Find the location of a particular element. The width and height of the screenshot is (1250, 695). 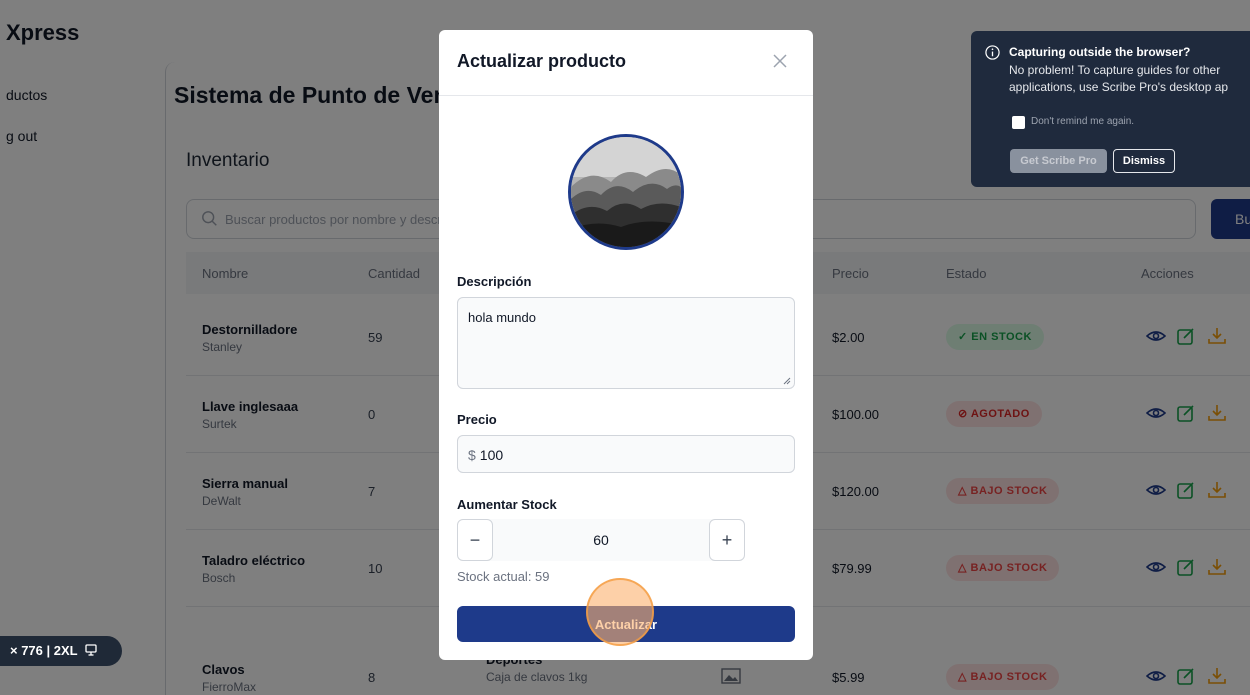

scribe-title: Capturing outside the browser? is located at coordinates (1100, 52).